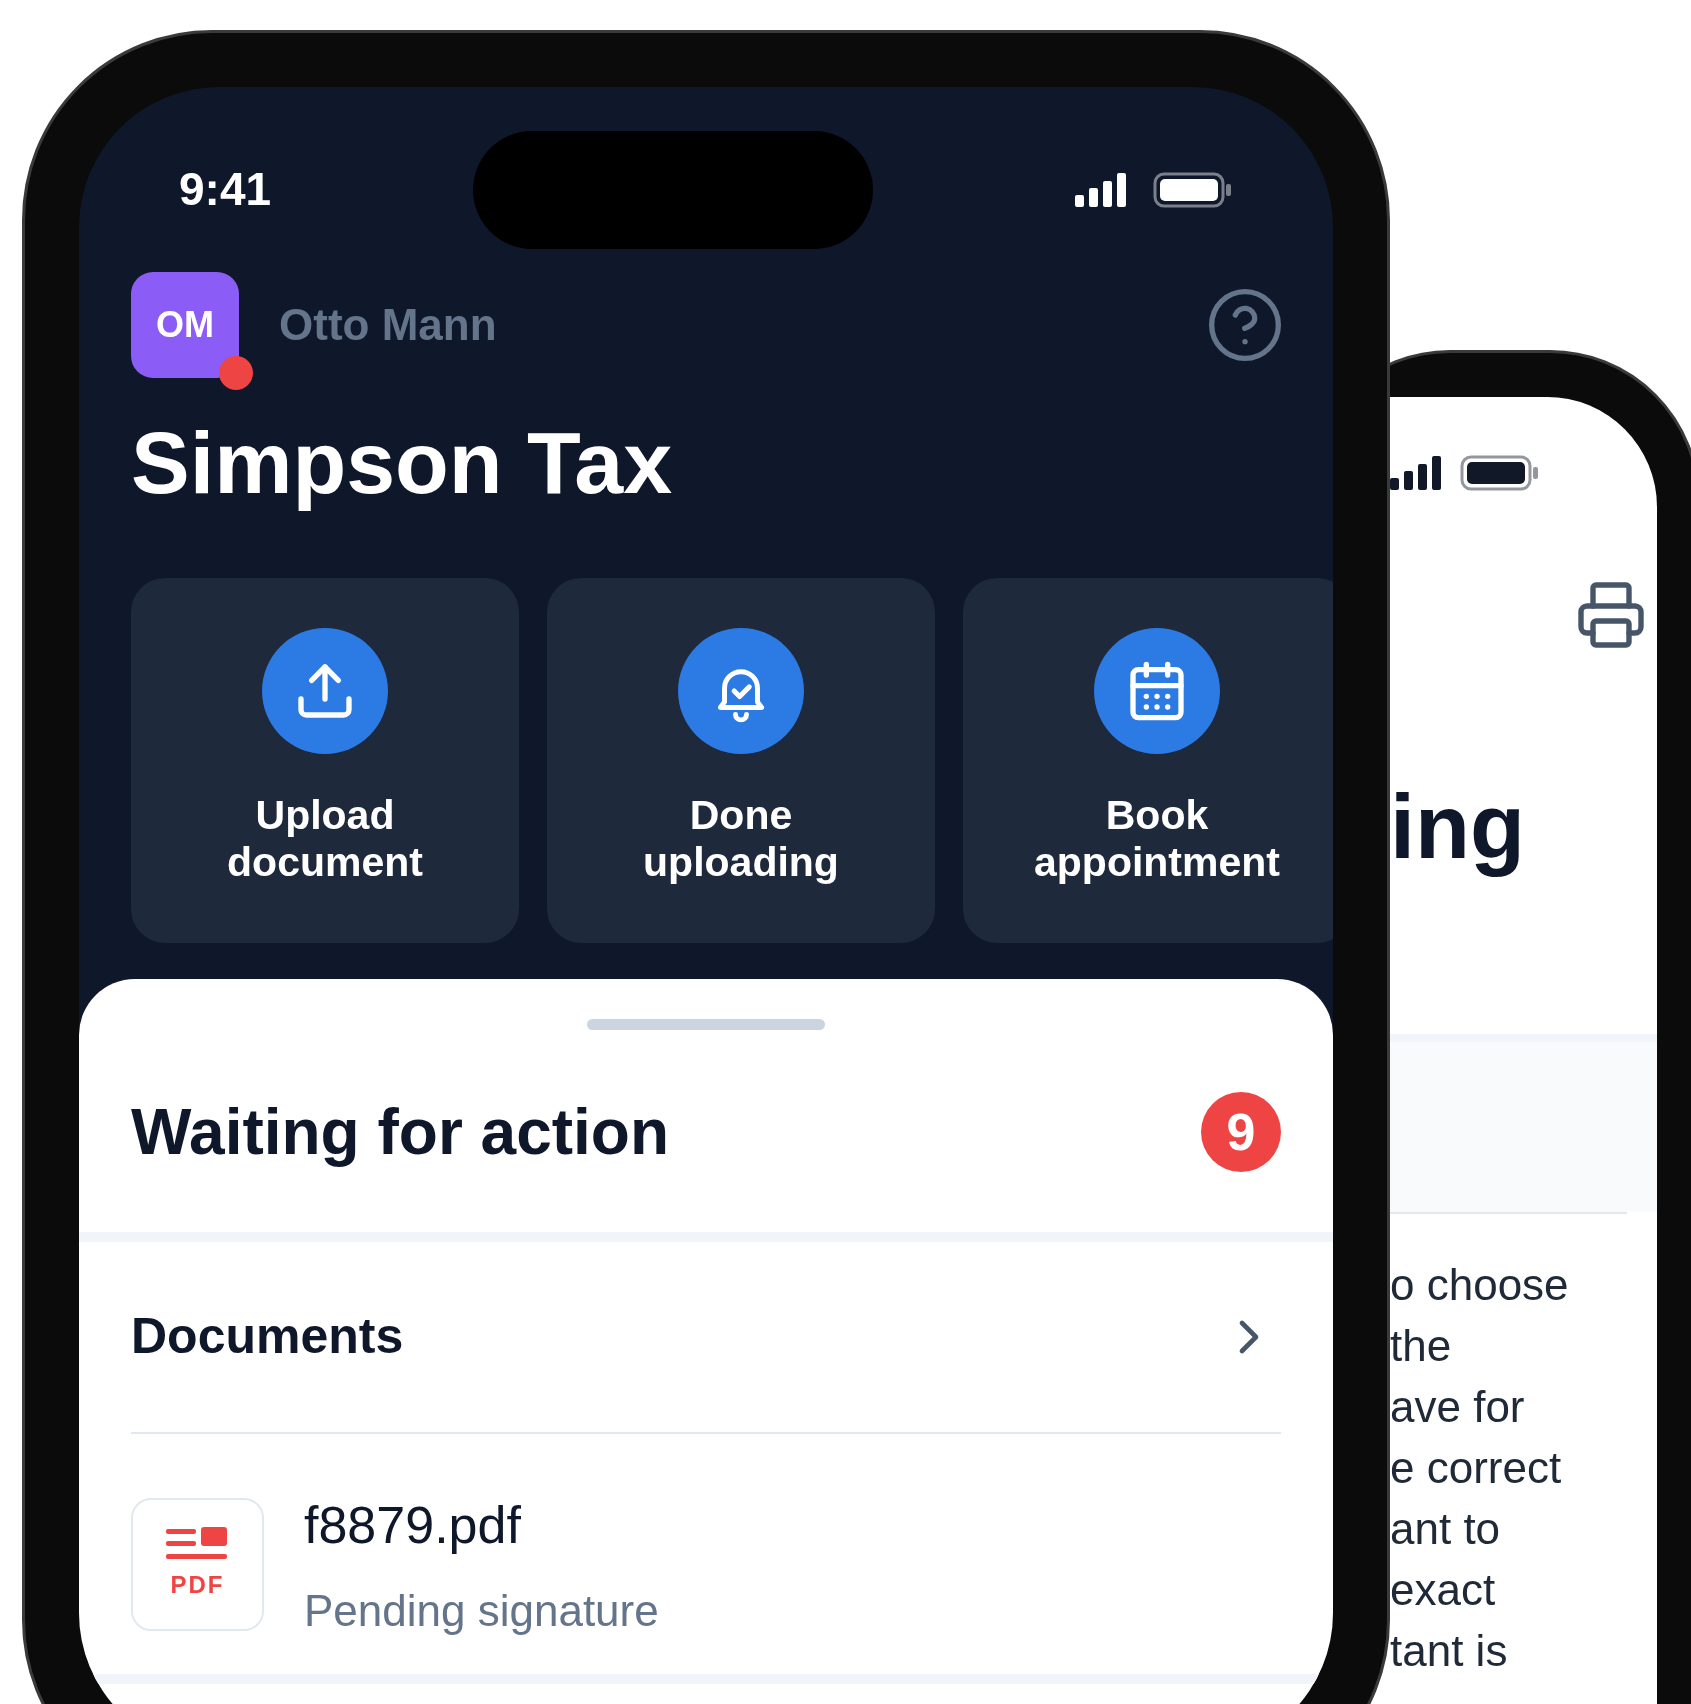  Describe the element at coordinates (1476, 1467) in the screenshot. I see `body-text-line: e correct` at that location.